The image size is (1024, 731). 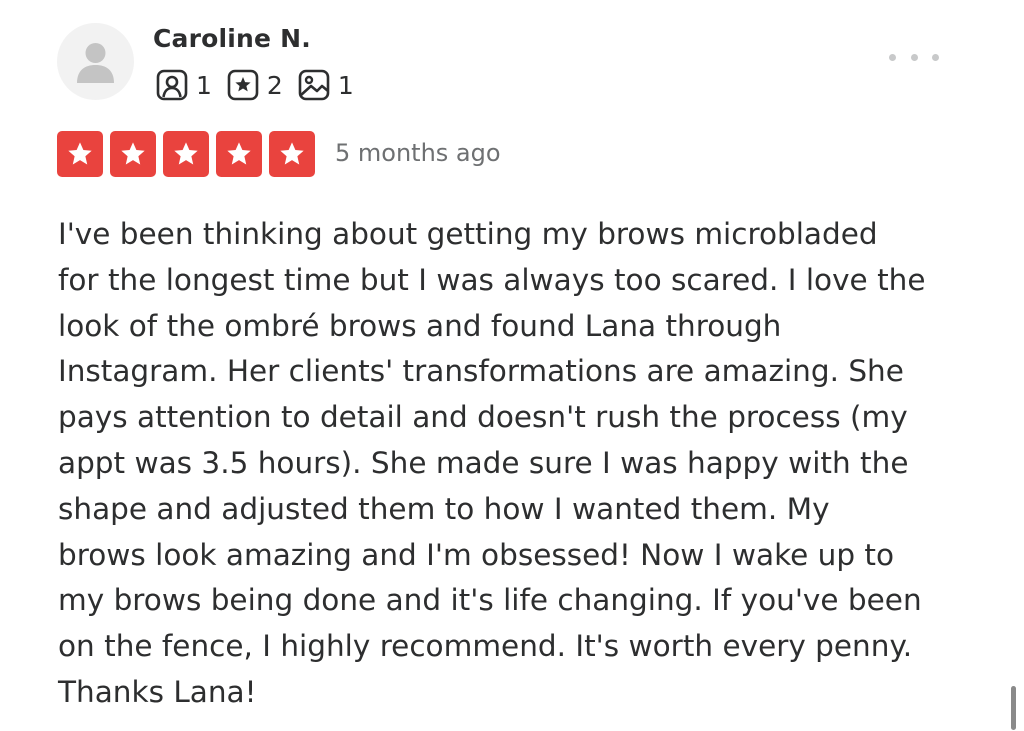 I want to click on friends-stat: 1, so click(x=183, y=85).